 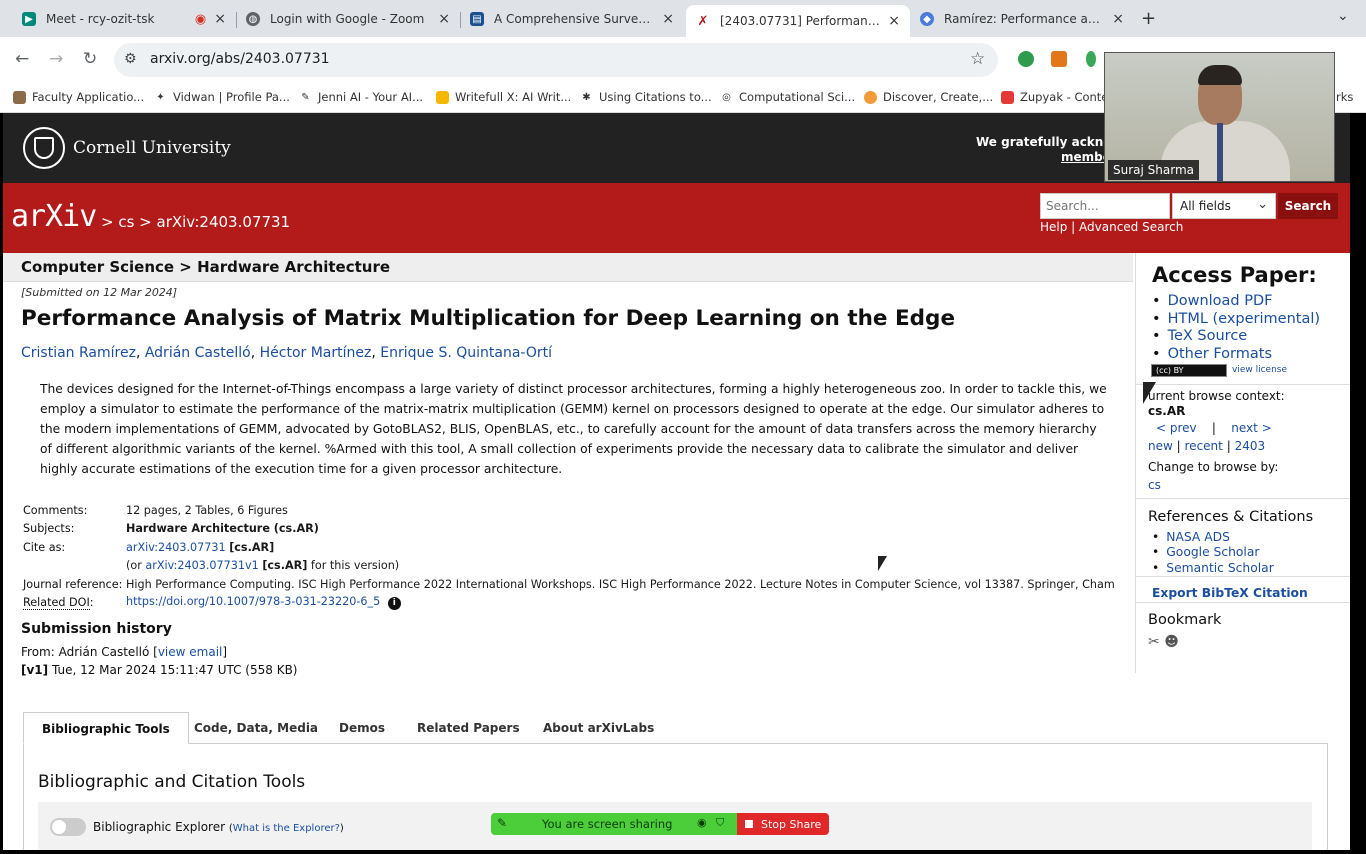 I want to click on drag-handle-icon: ✎, so click(x=502, y=823).